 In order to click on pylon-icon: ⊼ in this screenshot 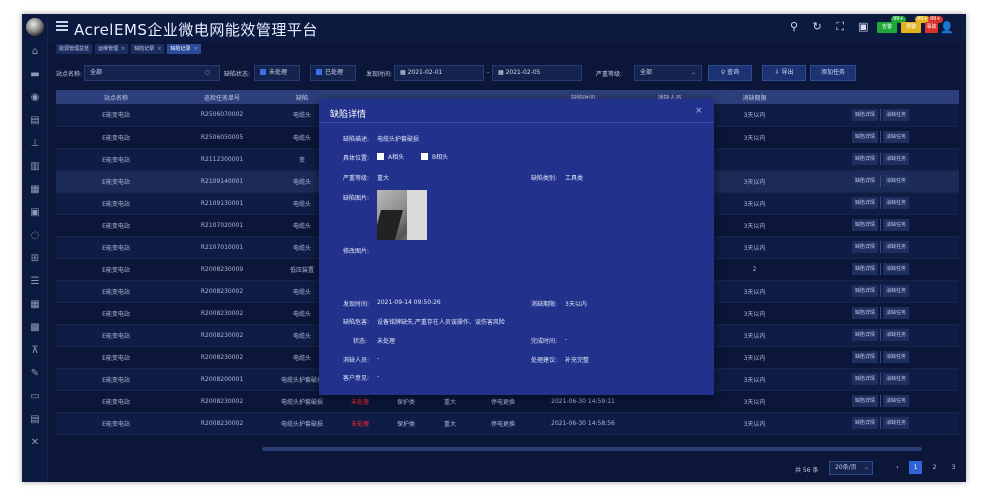, I will do `click(35, 351)`.